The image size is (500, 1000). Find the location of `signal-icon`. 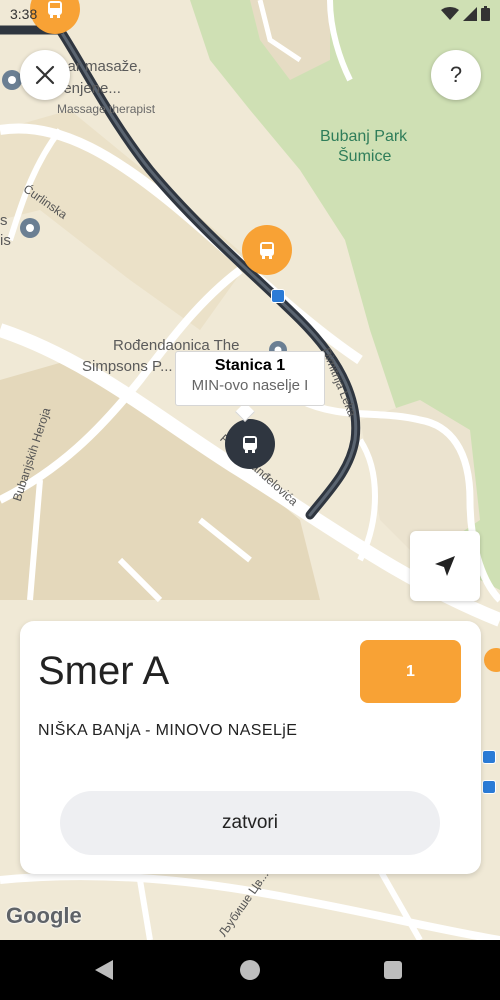

signal-icon is located at coordinates (470, 13).